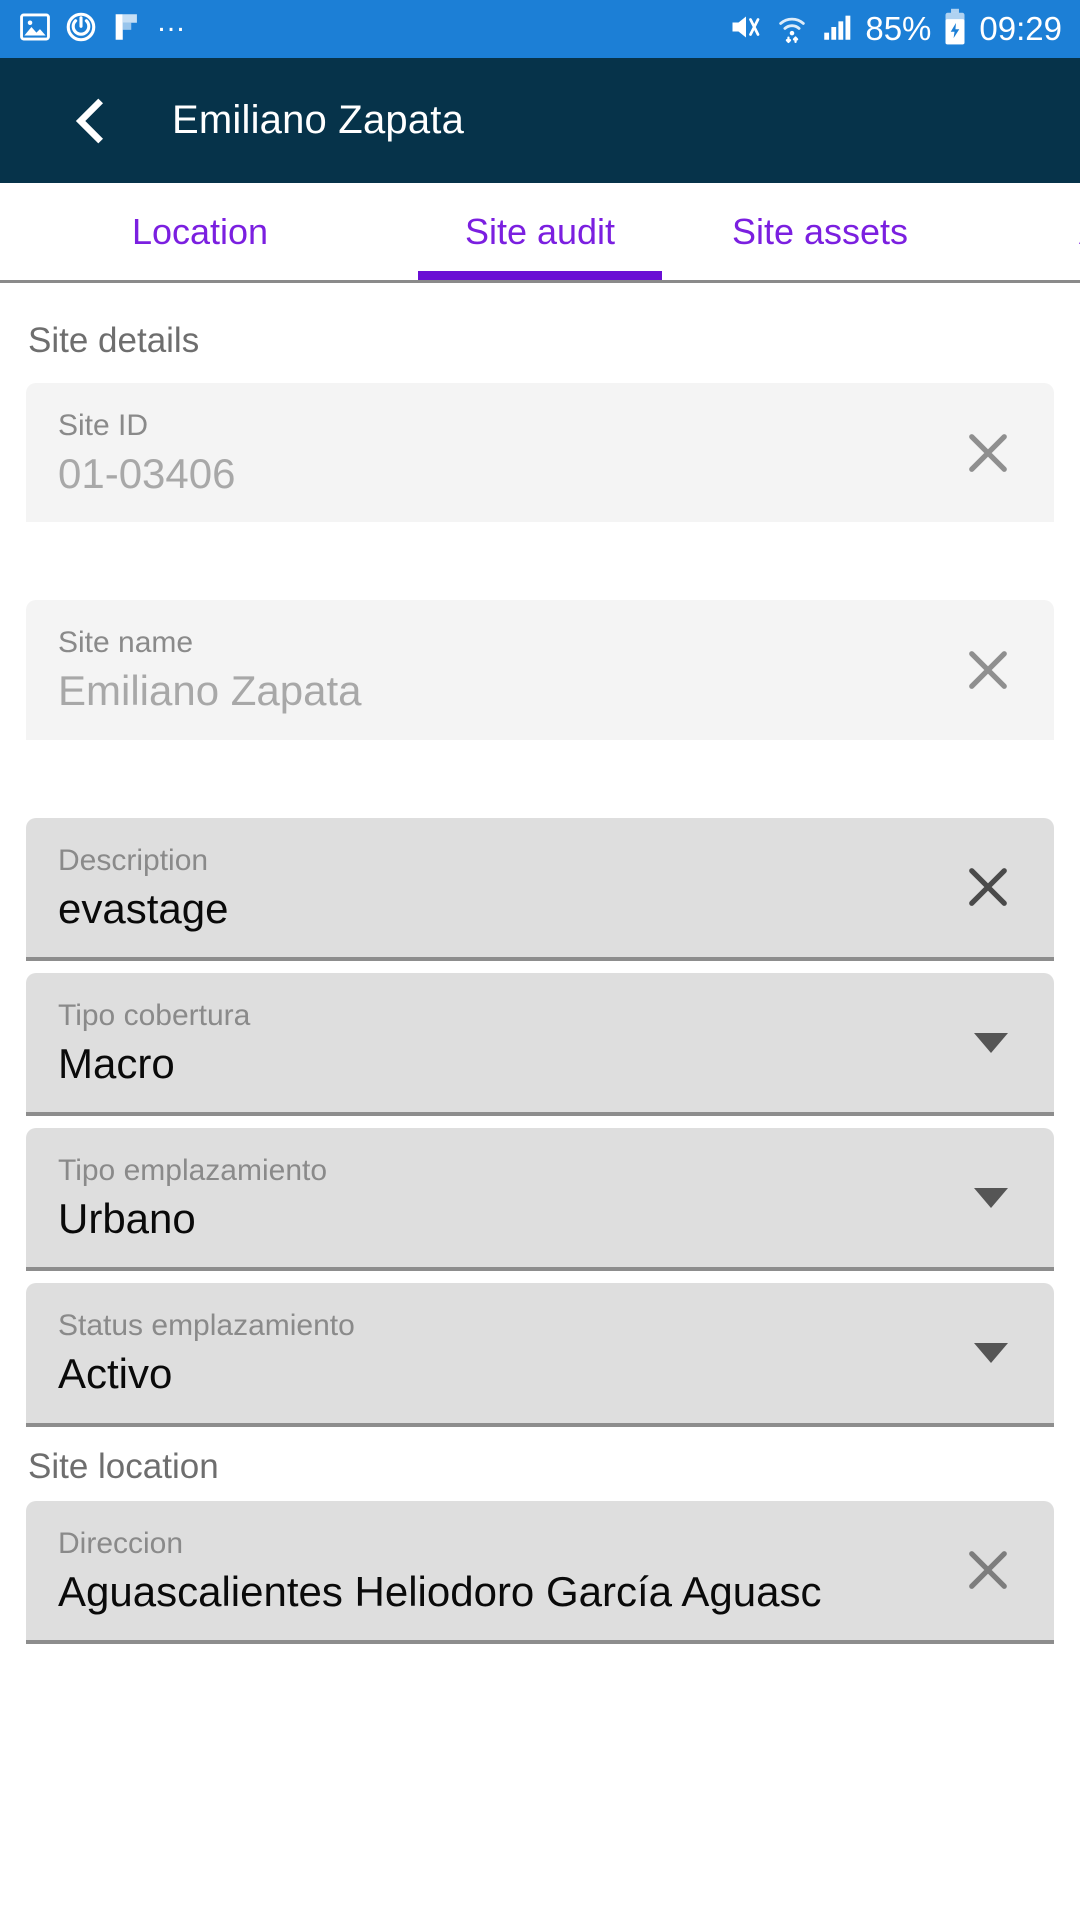  Describe the element at coordinates (1020, 28) in the screenshot. I see `clock-label: 09:29` at that location.